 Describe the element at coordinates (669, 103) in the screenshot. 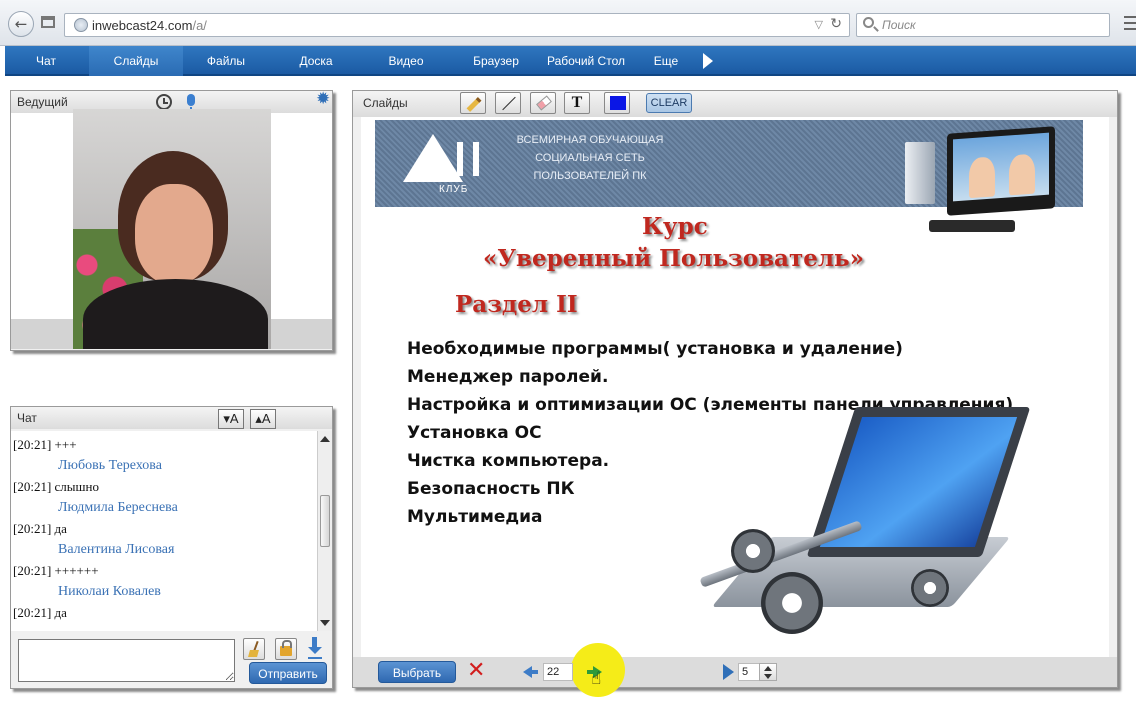

I see `clear-button: CLEAR` at that location.